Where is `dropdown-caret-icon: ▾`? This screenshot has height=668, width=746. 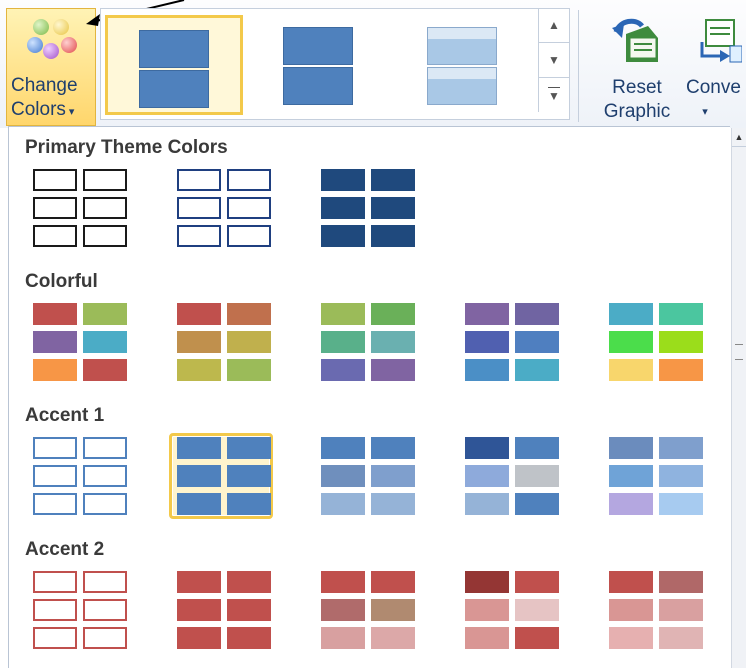 dropdown-caret-icon: ▾ is located at coordinates (705, 112).